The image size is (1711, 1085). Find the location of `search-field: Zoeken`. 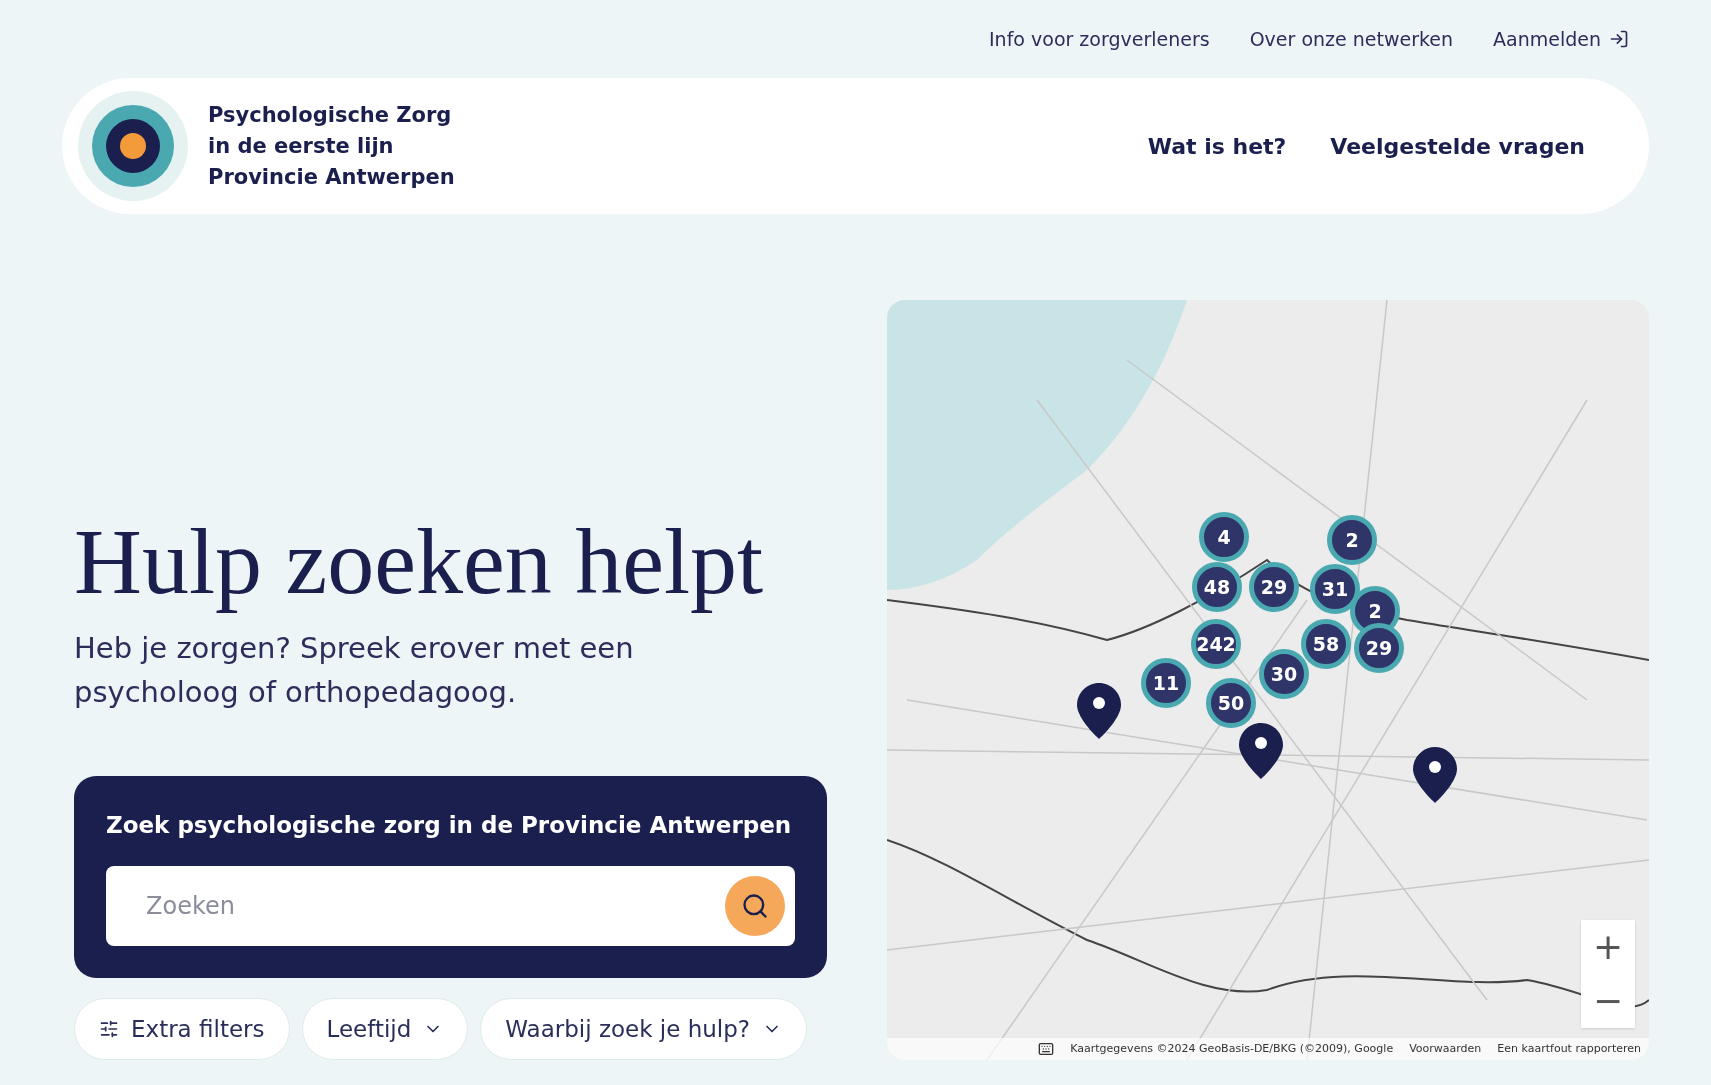

search-field: Zoeken is located at coordinates (450, 906).